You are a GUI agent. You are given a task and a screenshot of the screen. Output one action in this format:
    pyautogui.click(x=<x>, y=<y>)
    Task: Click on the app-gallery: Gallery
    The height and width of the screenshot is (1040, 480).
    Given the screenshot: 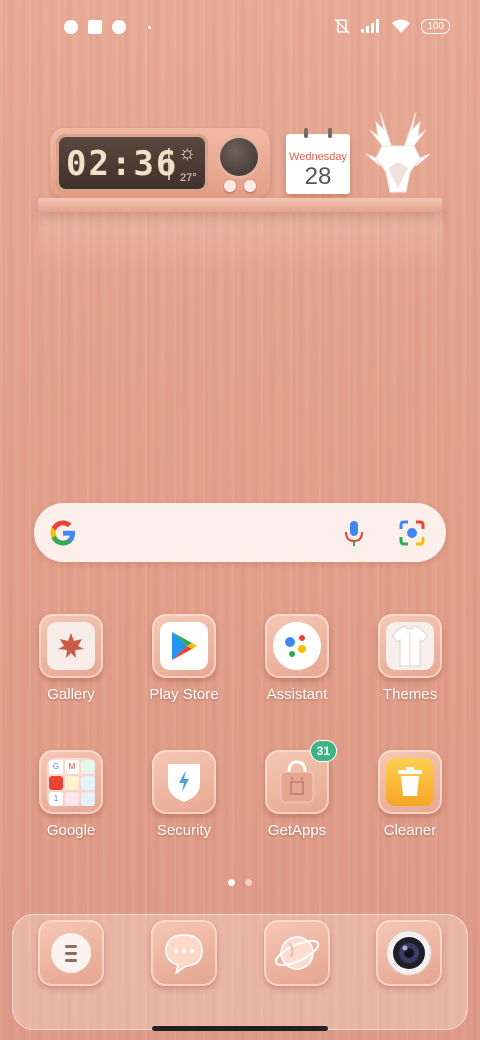 What is the action you would take?
    pyautogui.click(x=71, y=658)
    